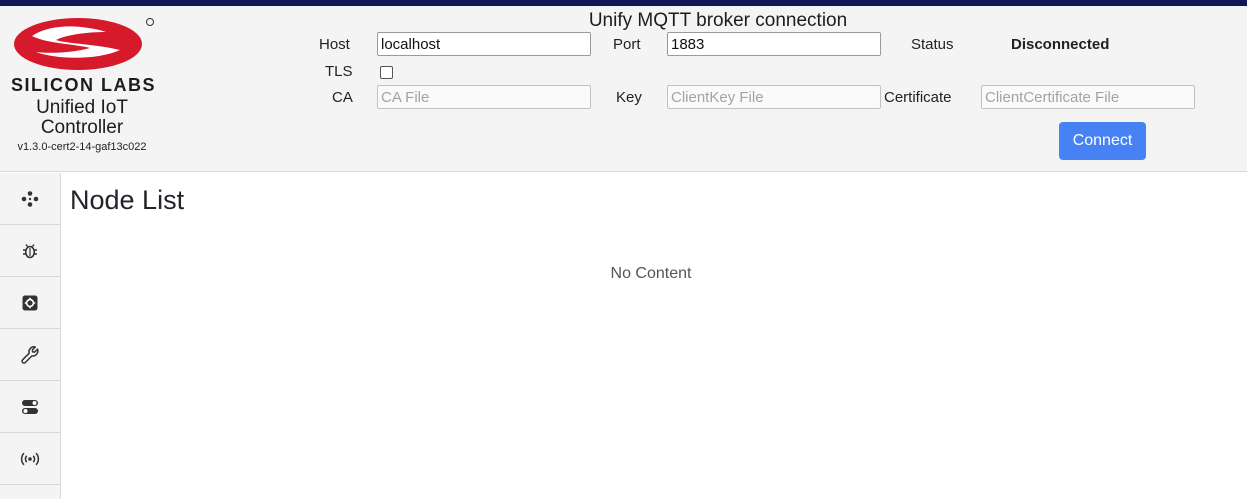  Describe the element at coordinates (82, 107) in the screenshot. I see `app-name-line1: Unified IoT` at that location.